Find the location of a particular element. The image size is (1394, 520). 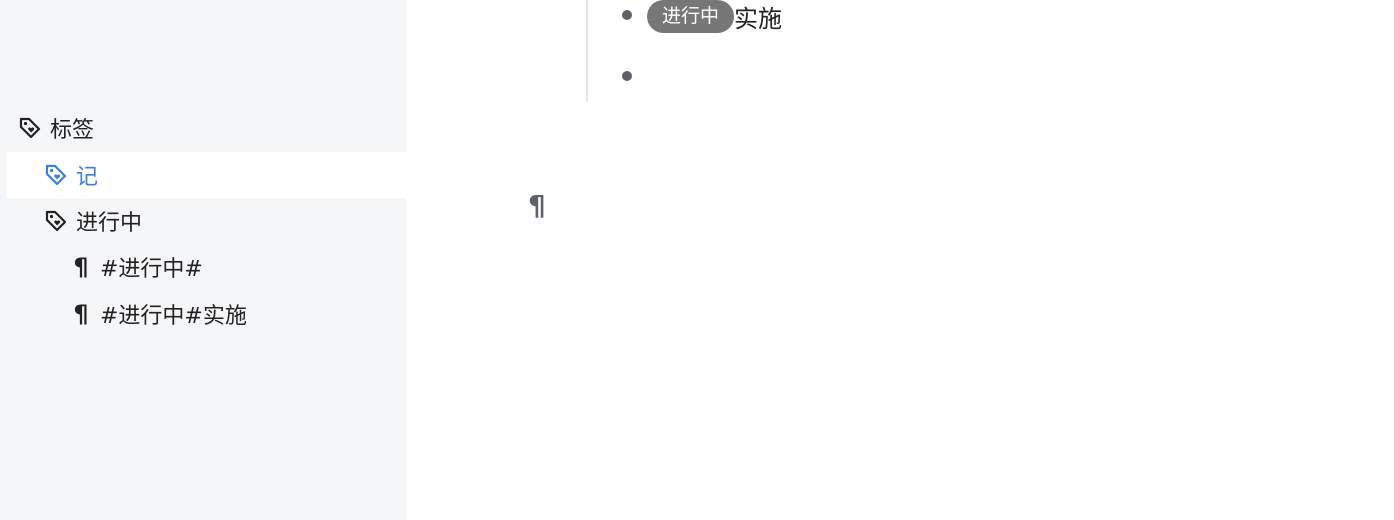

tag-item-label: 进行中 is located at coordinates (109, 223).